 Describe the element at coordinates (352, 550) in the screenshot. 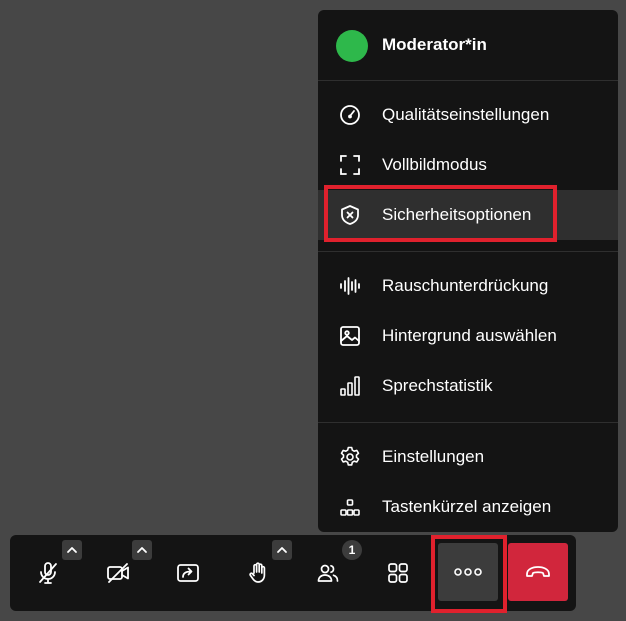

I see `participant-count-badge: 1` at that location.